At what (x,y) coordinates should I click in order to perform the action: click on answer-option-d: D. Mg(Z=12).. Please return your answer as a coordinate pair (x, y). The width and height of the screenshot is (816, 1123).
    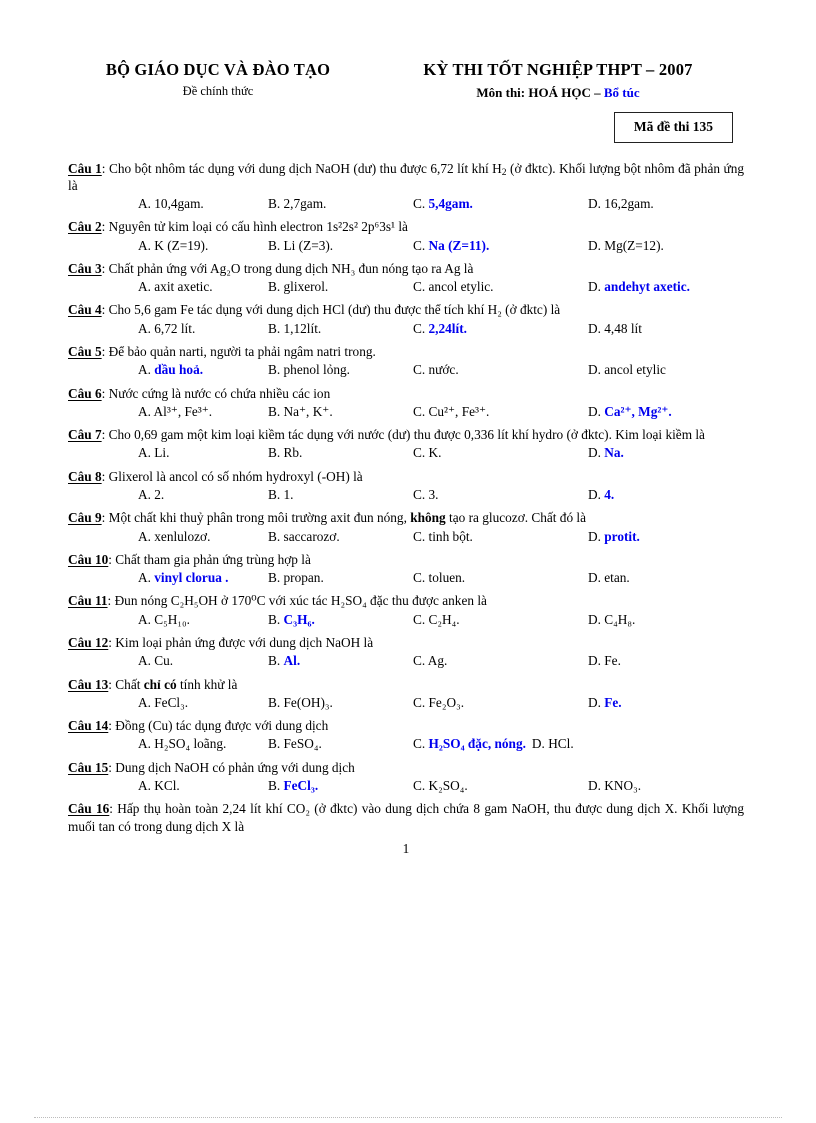
    Looking at the image, I should click on (626, 245).